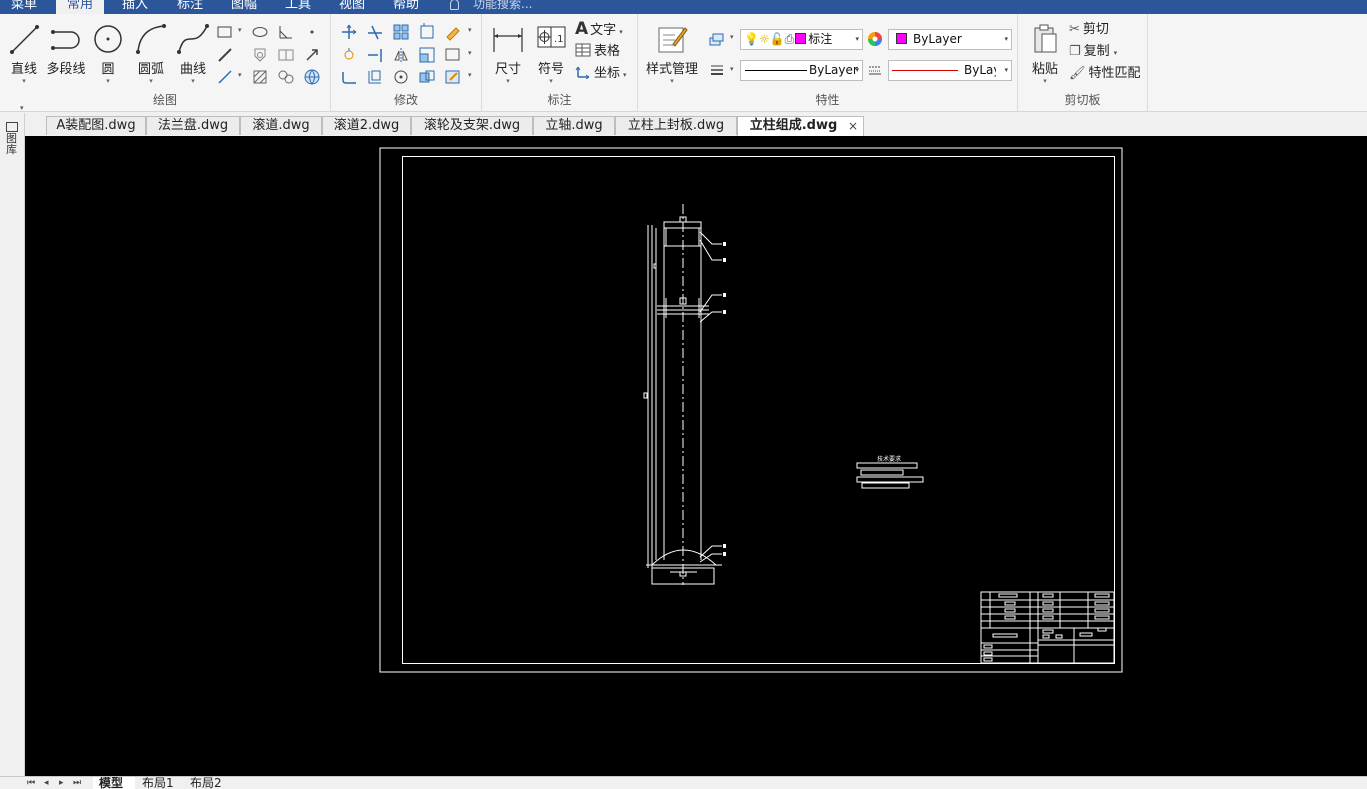 The image size is (1367, 789). Describe the element at coordinates (12, 444) in the screenshot. I see `library-side-panel: 图库` at that location.